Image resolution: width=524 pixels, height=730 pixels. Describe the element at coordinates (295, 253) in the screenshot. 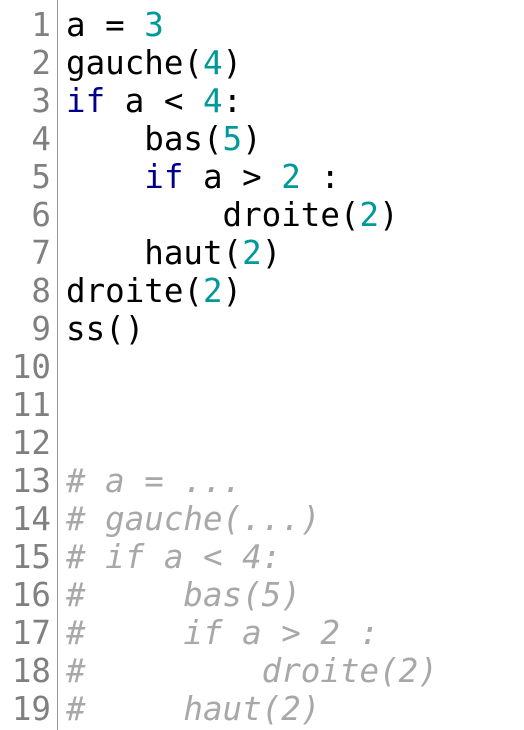

I see `code-line: haut(2)` at that location.